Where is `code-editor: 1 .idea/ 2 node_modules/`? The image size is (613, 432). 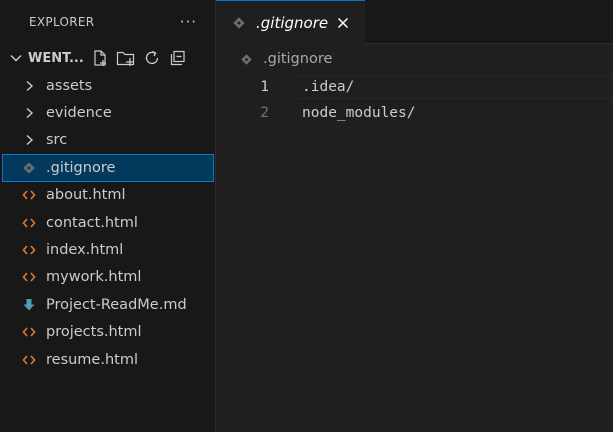
code-editor: 1 .idea/ 2 node_modules/ is located at coordinates (414, 100).